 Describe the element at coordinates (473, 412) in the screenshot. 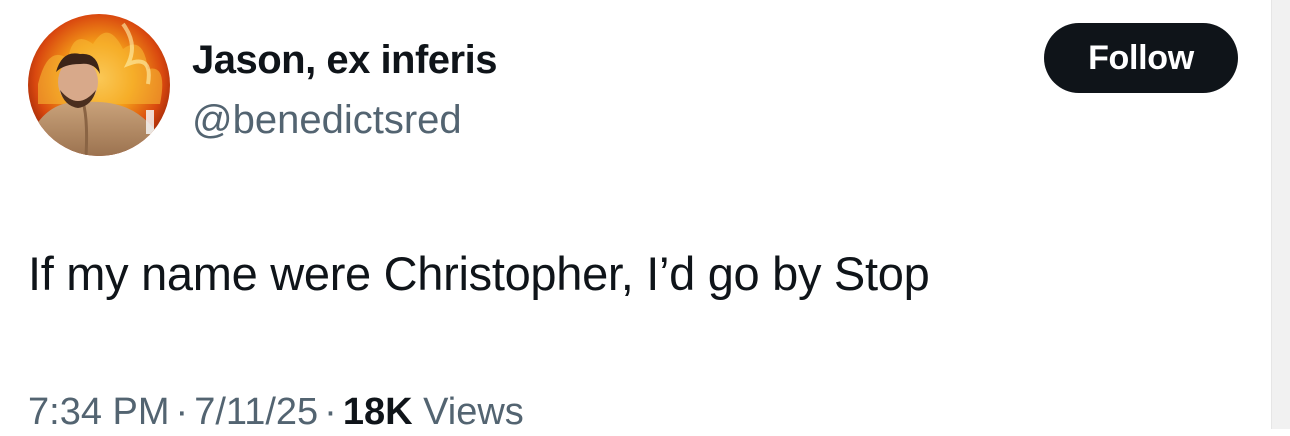

I see `views-label: Views` at that location.